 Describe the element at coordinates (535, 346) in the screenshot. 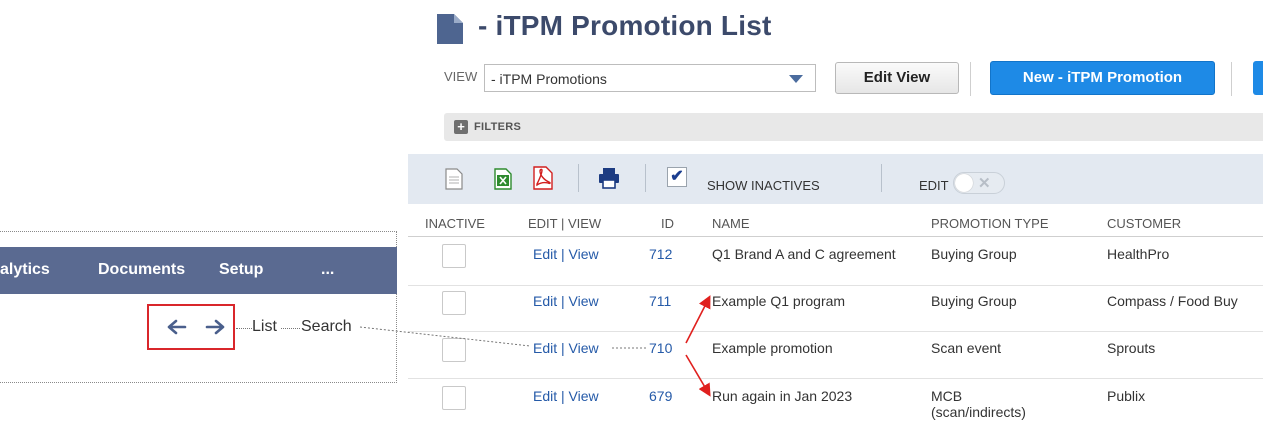

I see `annotation-overlay` at that location.